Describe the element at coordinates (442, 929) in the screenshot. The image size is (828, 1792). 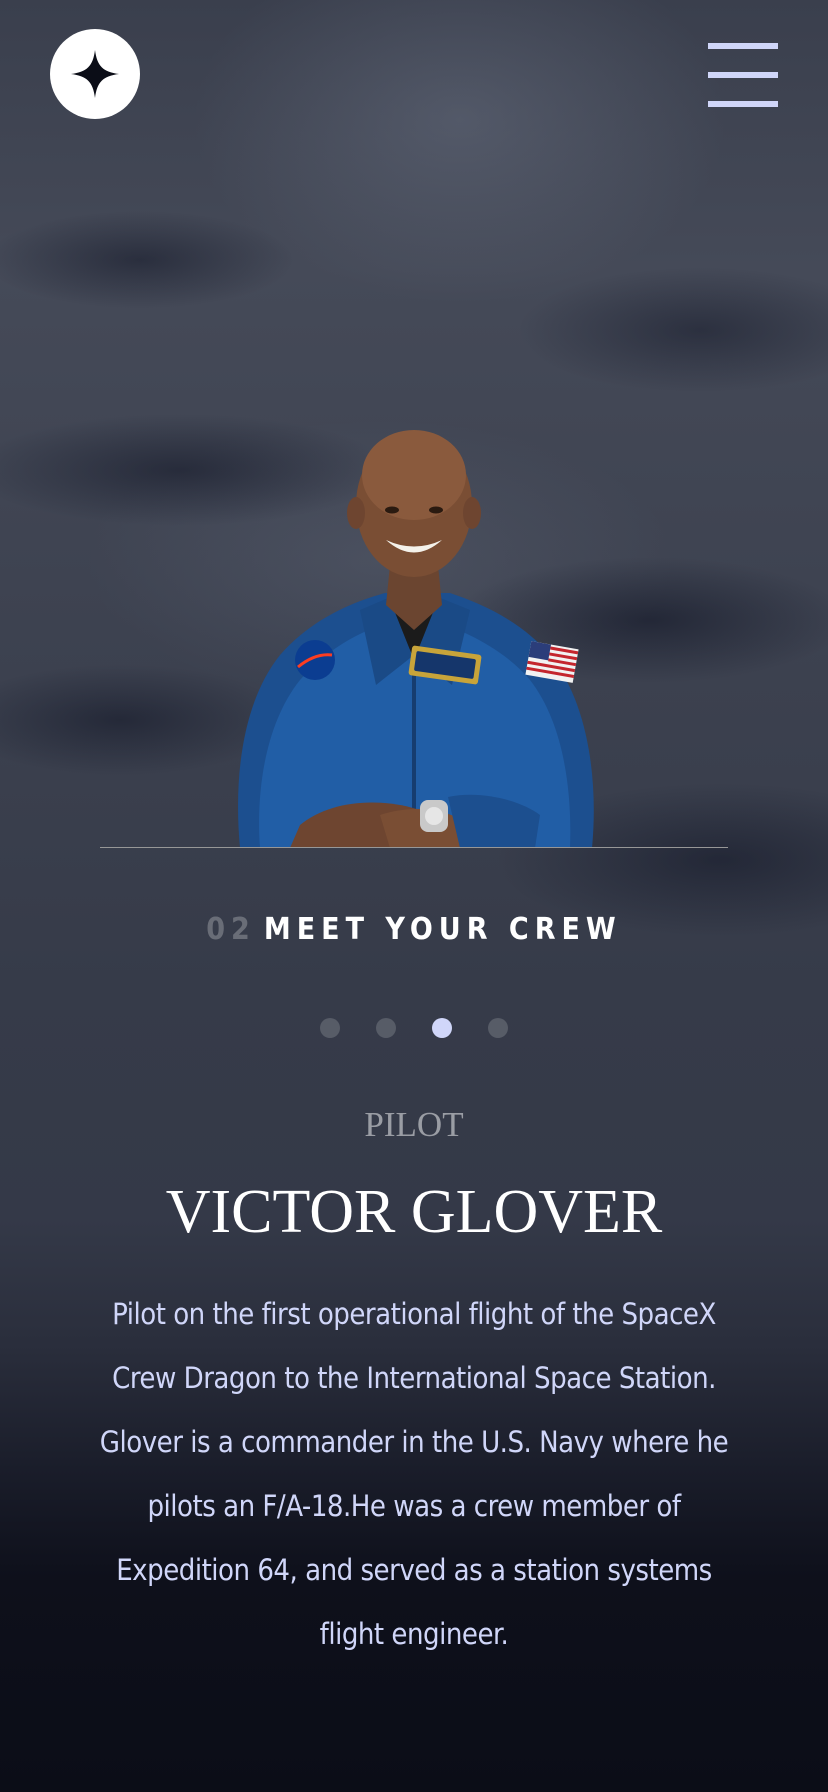
I see `page-heading-title: MEET YOUR CREW` at that location.